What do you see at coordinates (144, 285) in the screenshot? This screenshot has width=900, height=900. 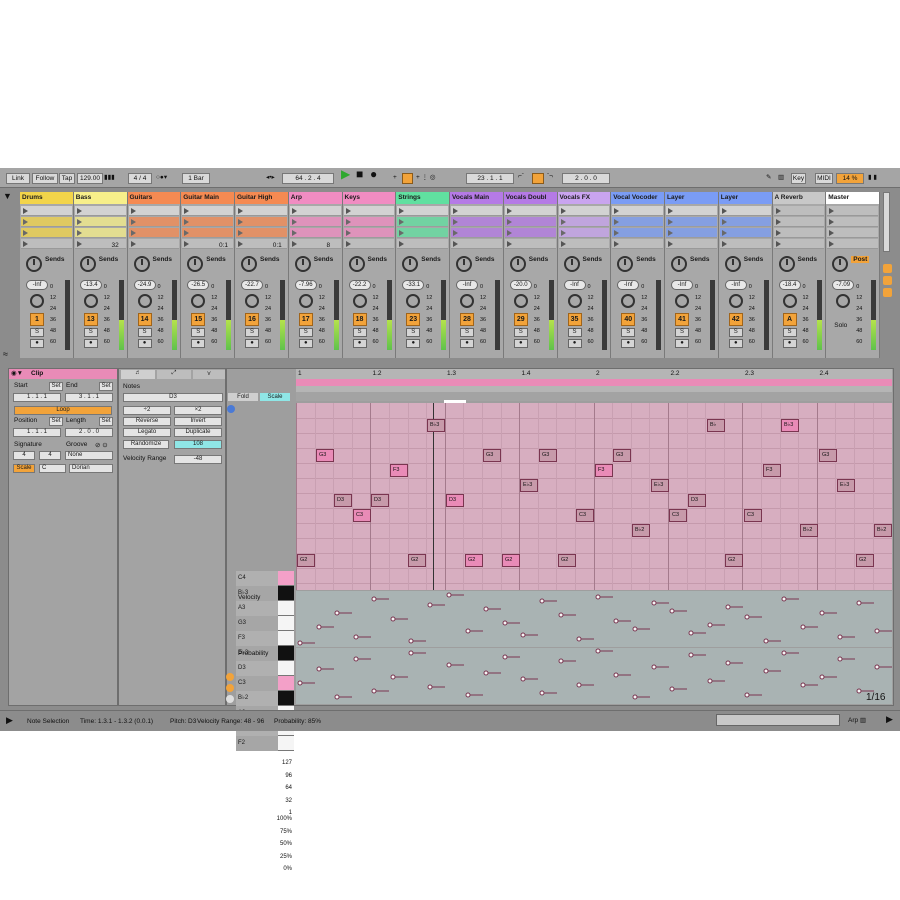 I see `volume-field: -24.9` at bounding box center [144, 285].